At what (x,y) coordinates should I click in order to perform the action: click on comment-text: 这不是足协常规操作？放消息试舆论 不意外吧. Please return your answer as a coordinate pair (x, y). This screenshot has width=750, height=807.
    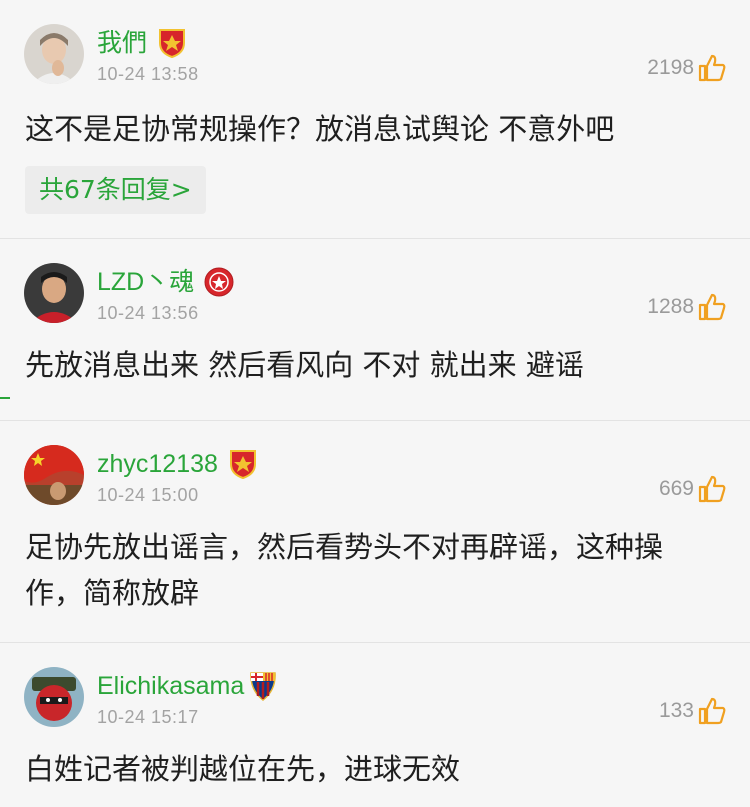
    Looking at the image, I should click on (320, 129).